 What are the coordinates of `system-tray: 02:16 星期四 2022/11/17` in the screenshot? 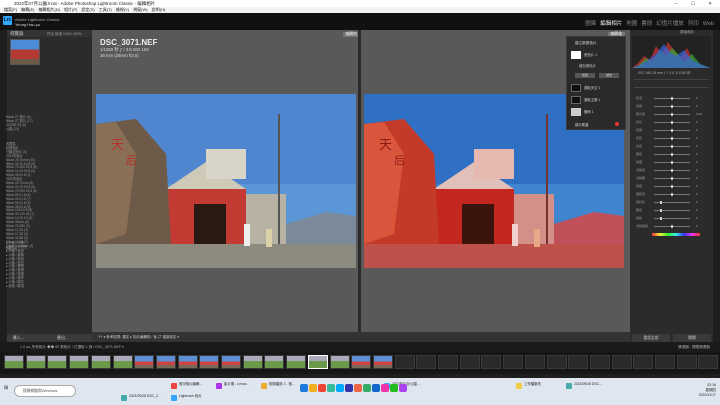 It's located at (707, 390).